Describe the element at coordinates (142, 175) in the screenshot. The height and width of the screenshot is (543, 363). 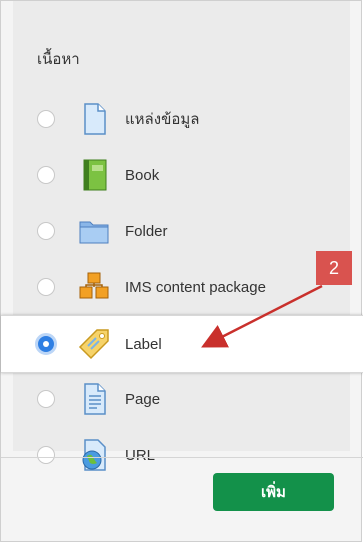
I see `option-label: Book` at that location.